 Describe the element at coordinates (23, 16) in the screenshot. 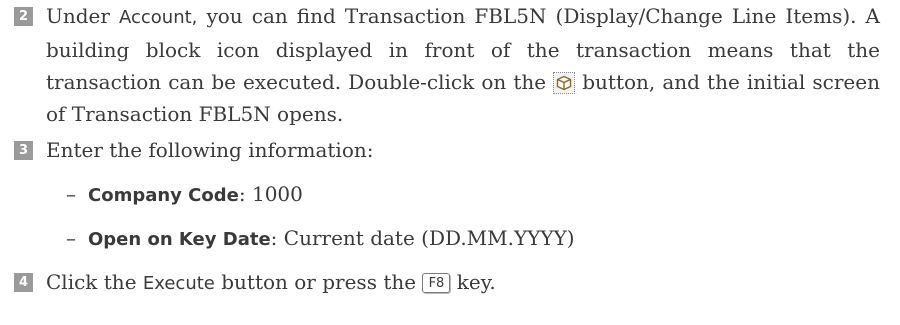

I see `step-number-badge: 2` at that location.